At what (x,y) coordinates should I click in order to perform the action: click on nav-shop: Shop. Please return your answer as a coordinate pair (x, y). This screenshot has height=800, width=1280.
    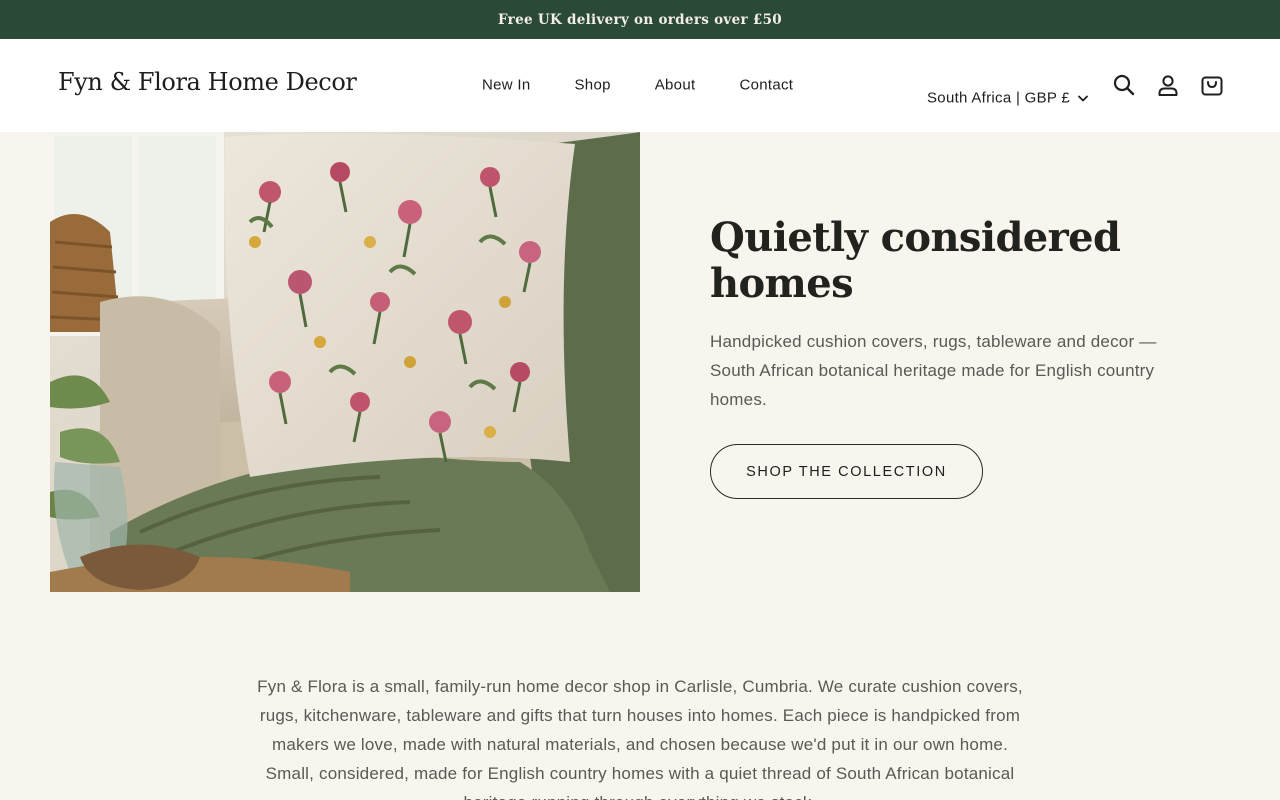
    Looking at the image, I should click on (593, 85).